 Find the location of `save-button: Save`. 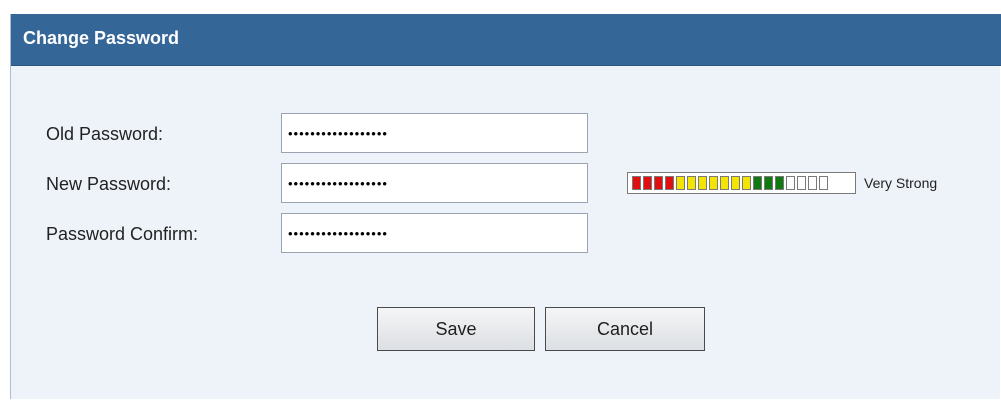

save-button: Save is located at coordinates (456, 329).